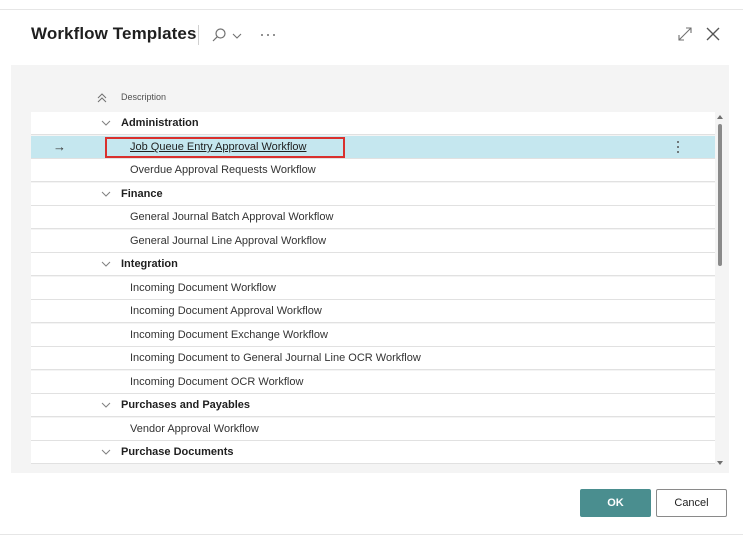  Describe the element at coordinates (59, 146) in the screenshot. I see `current-row-arrow-icon: →` at that location.